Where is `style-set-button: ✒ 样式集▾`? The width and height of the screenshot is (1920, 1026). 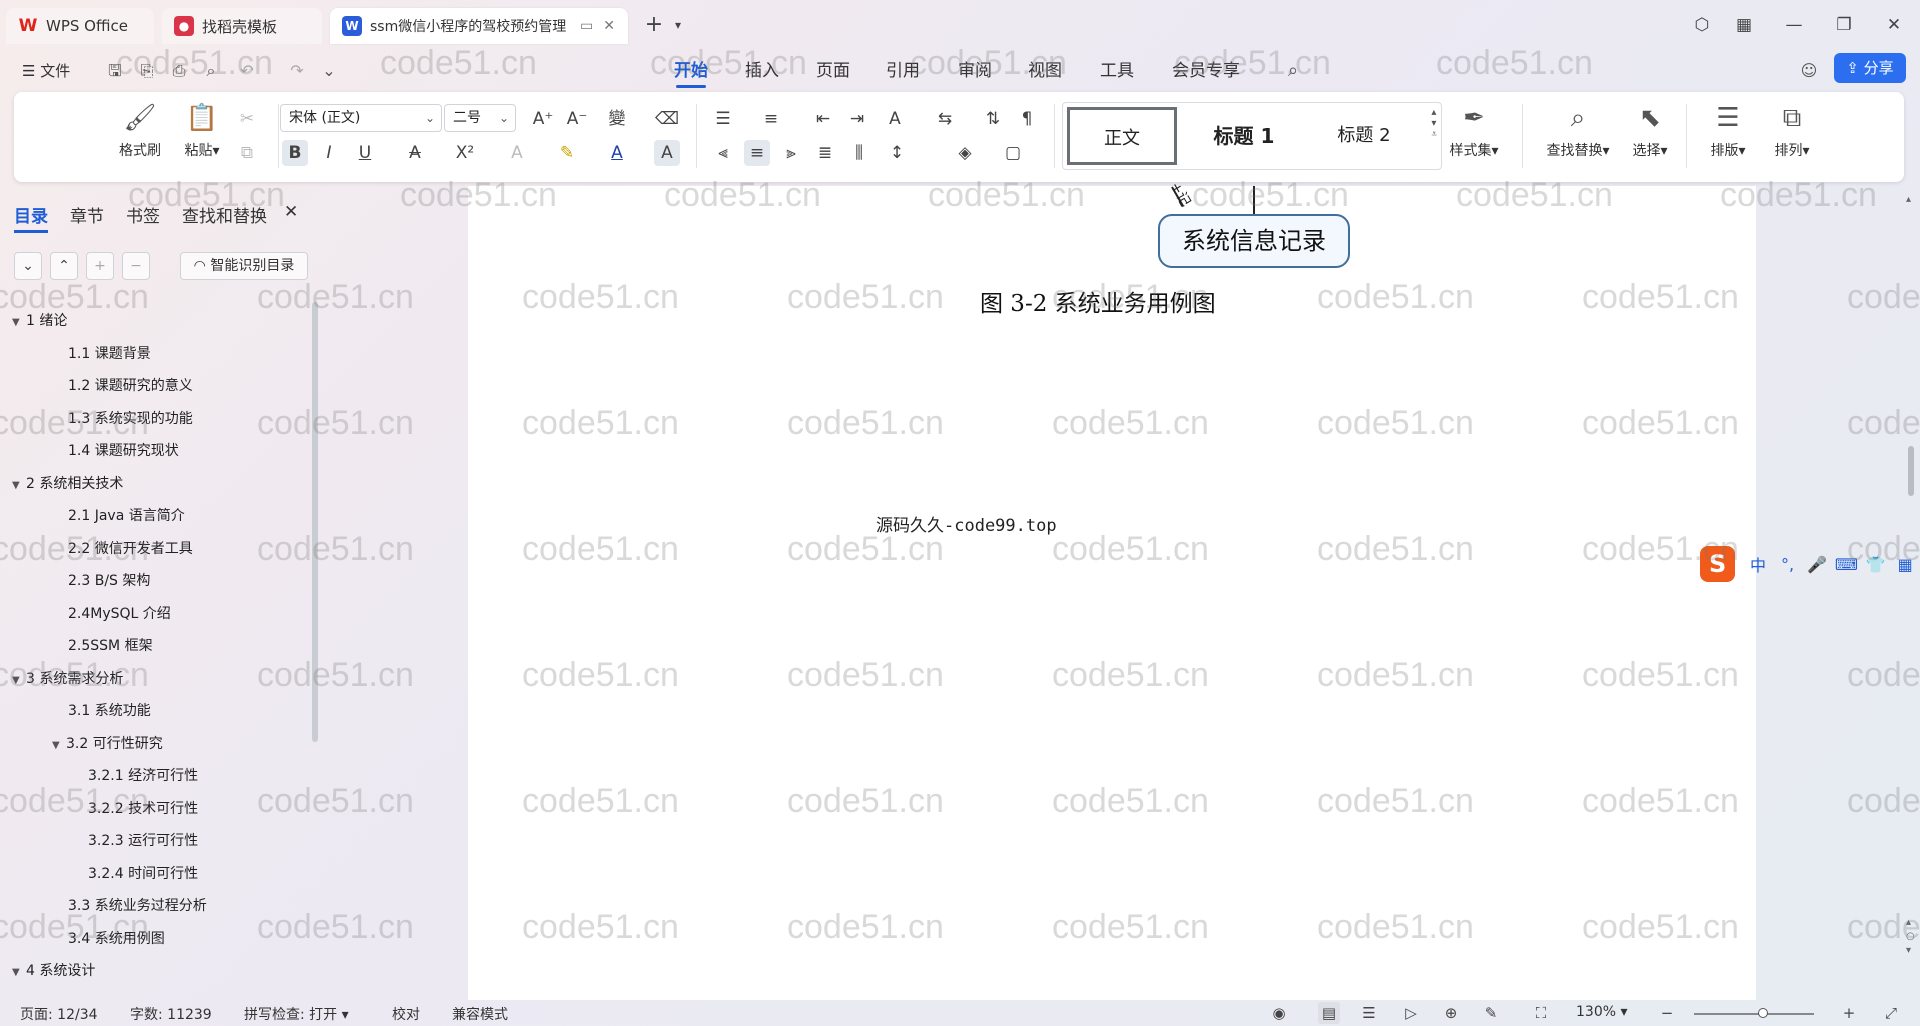 style-set-button: ✒ 样式集▾ is located at coordinates (1474, 131).